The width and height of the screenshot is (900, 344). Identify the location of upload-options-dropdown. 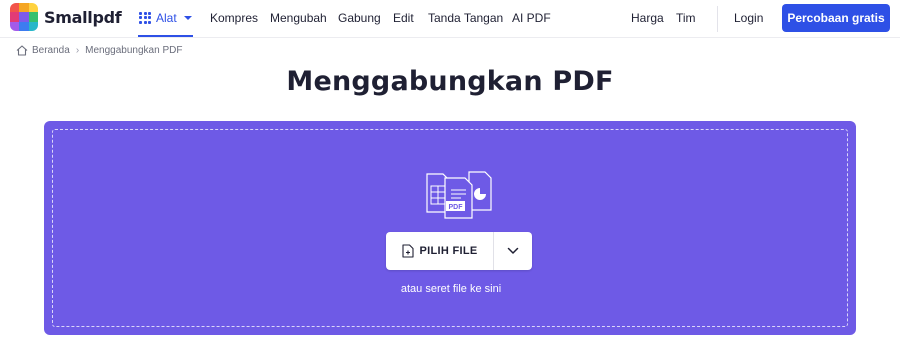
(513, 251).